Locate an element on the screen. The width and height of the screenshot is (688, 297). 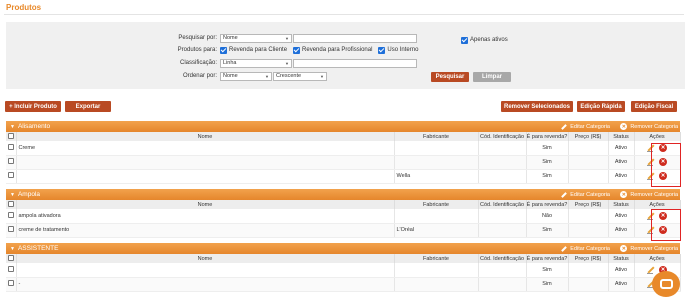
product-maker: L'Oréal is located at coordinates (436, 230).